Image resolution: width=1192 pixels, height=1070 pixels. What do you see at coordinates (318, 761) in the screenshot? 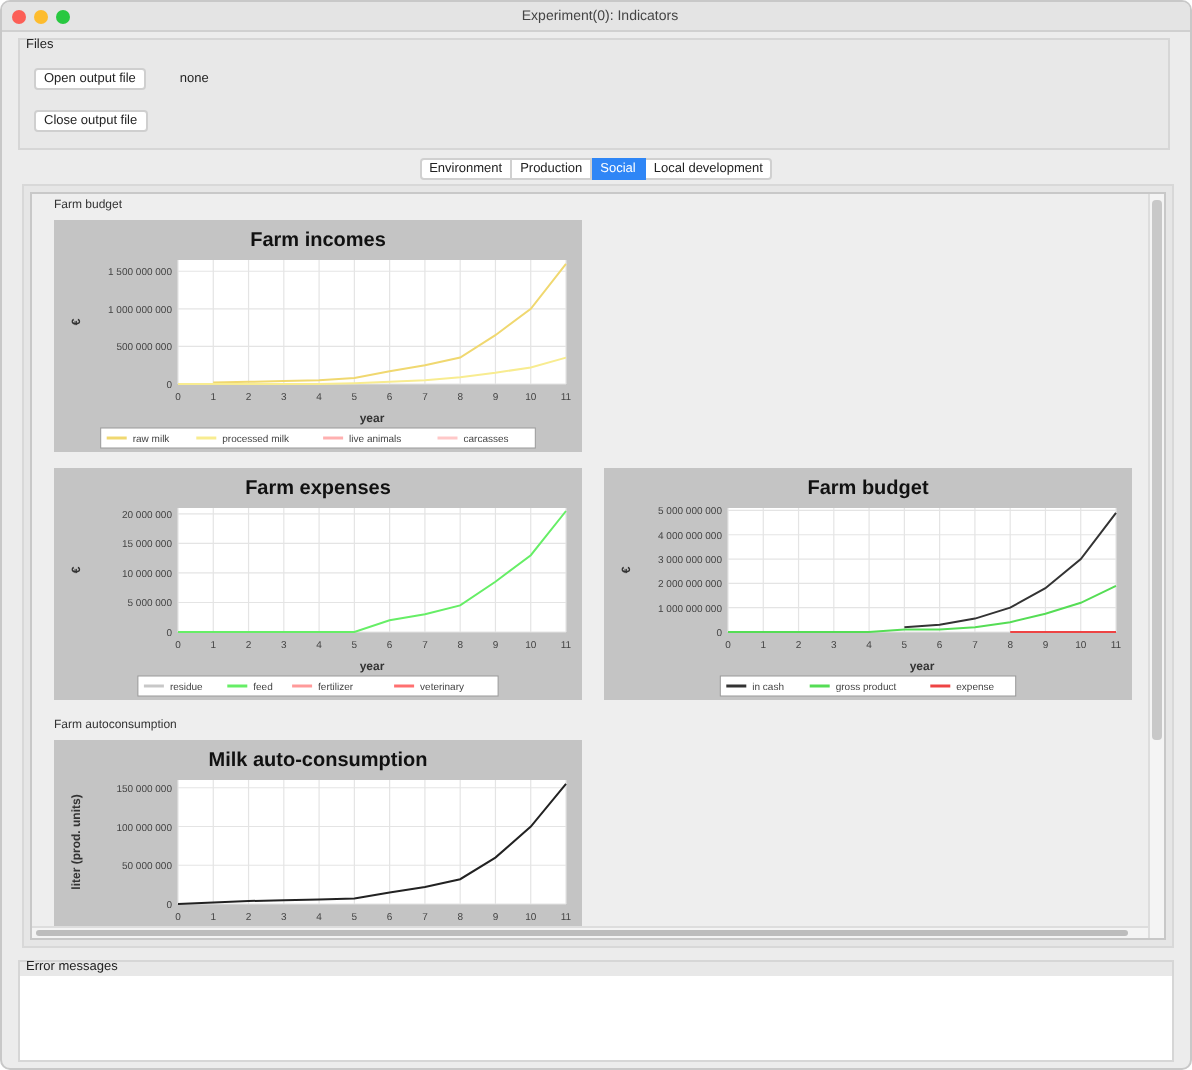
I see `chart-title: Milk auto-consumption` at bounding box center [318, 761].